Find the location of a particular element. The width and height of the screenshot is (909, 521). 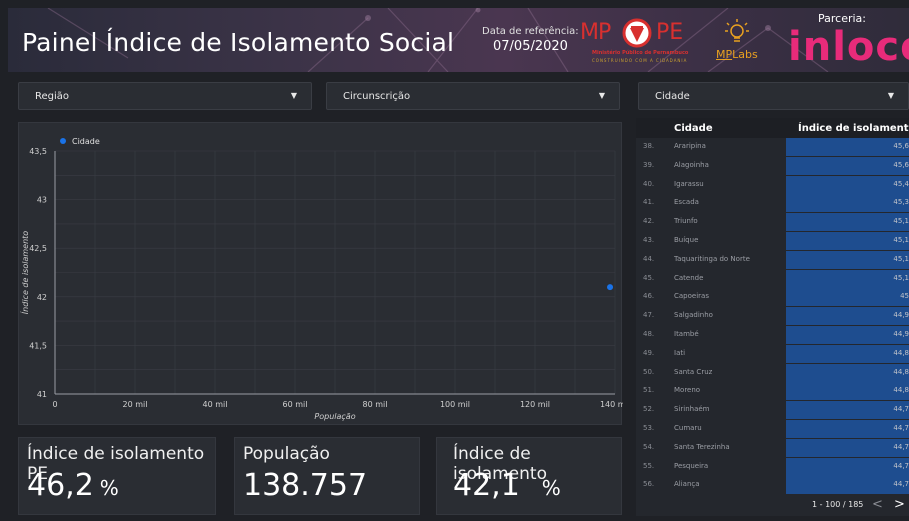

table-row: 52. Sirinhaém 44,7 is located at coordinates (772, 410).